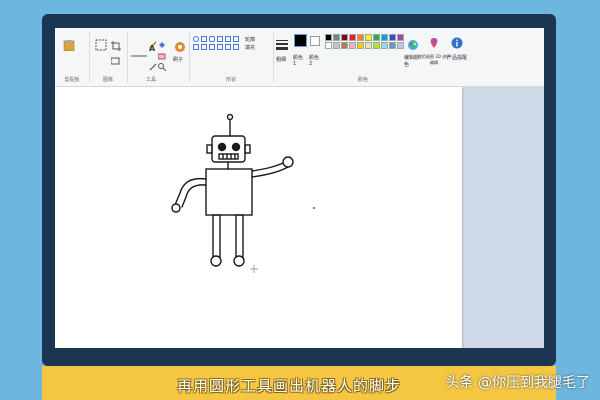 The image size is (600, 400). What do you see at coordinates (298, 61) in the screenshot?
I see `color1-label: 颜色 1` at bounding box center [298, 61].